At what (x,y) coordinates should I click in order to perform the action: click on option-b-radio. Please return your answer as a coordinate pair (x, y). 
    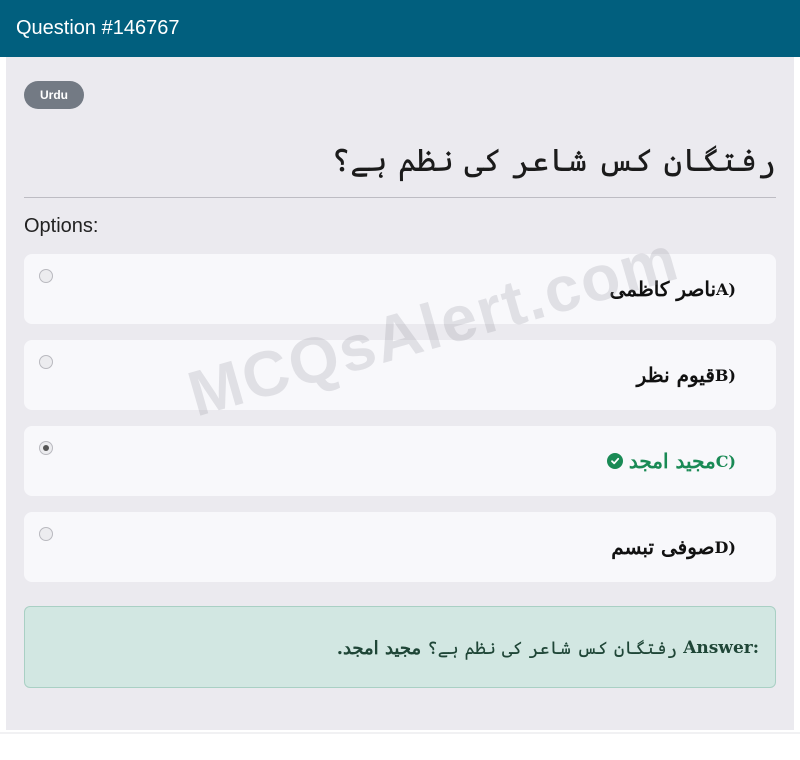
    Looking at the image, I should click on (46, 362).